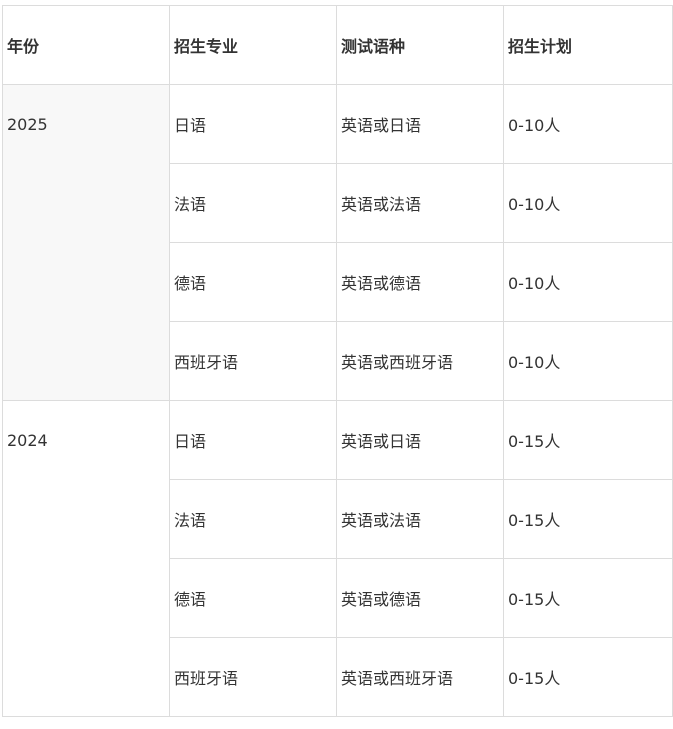 The height and width of the screenshot is (729, 673). Describe the element at coordinates (86, 242) in the screenshot. I see `year-cell: 2025` at that location.